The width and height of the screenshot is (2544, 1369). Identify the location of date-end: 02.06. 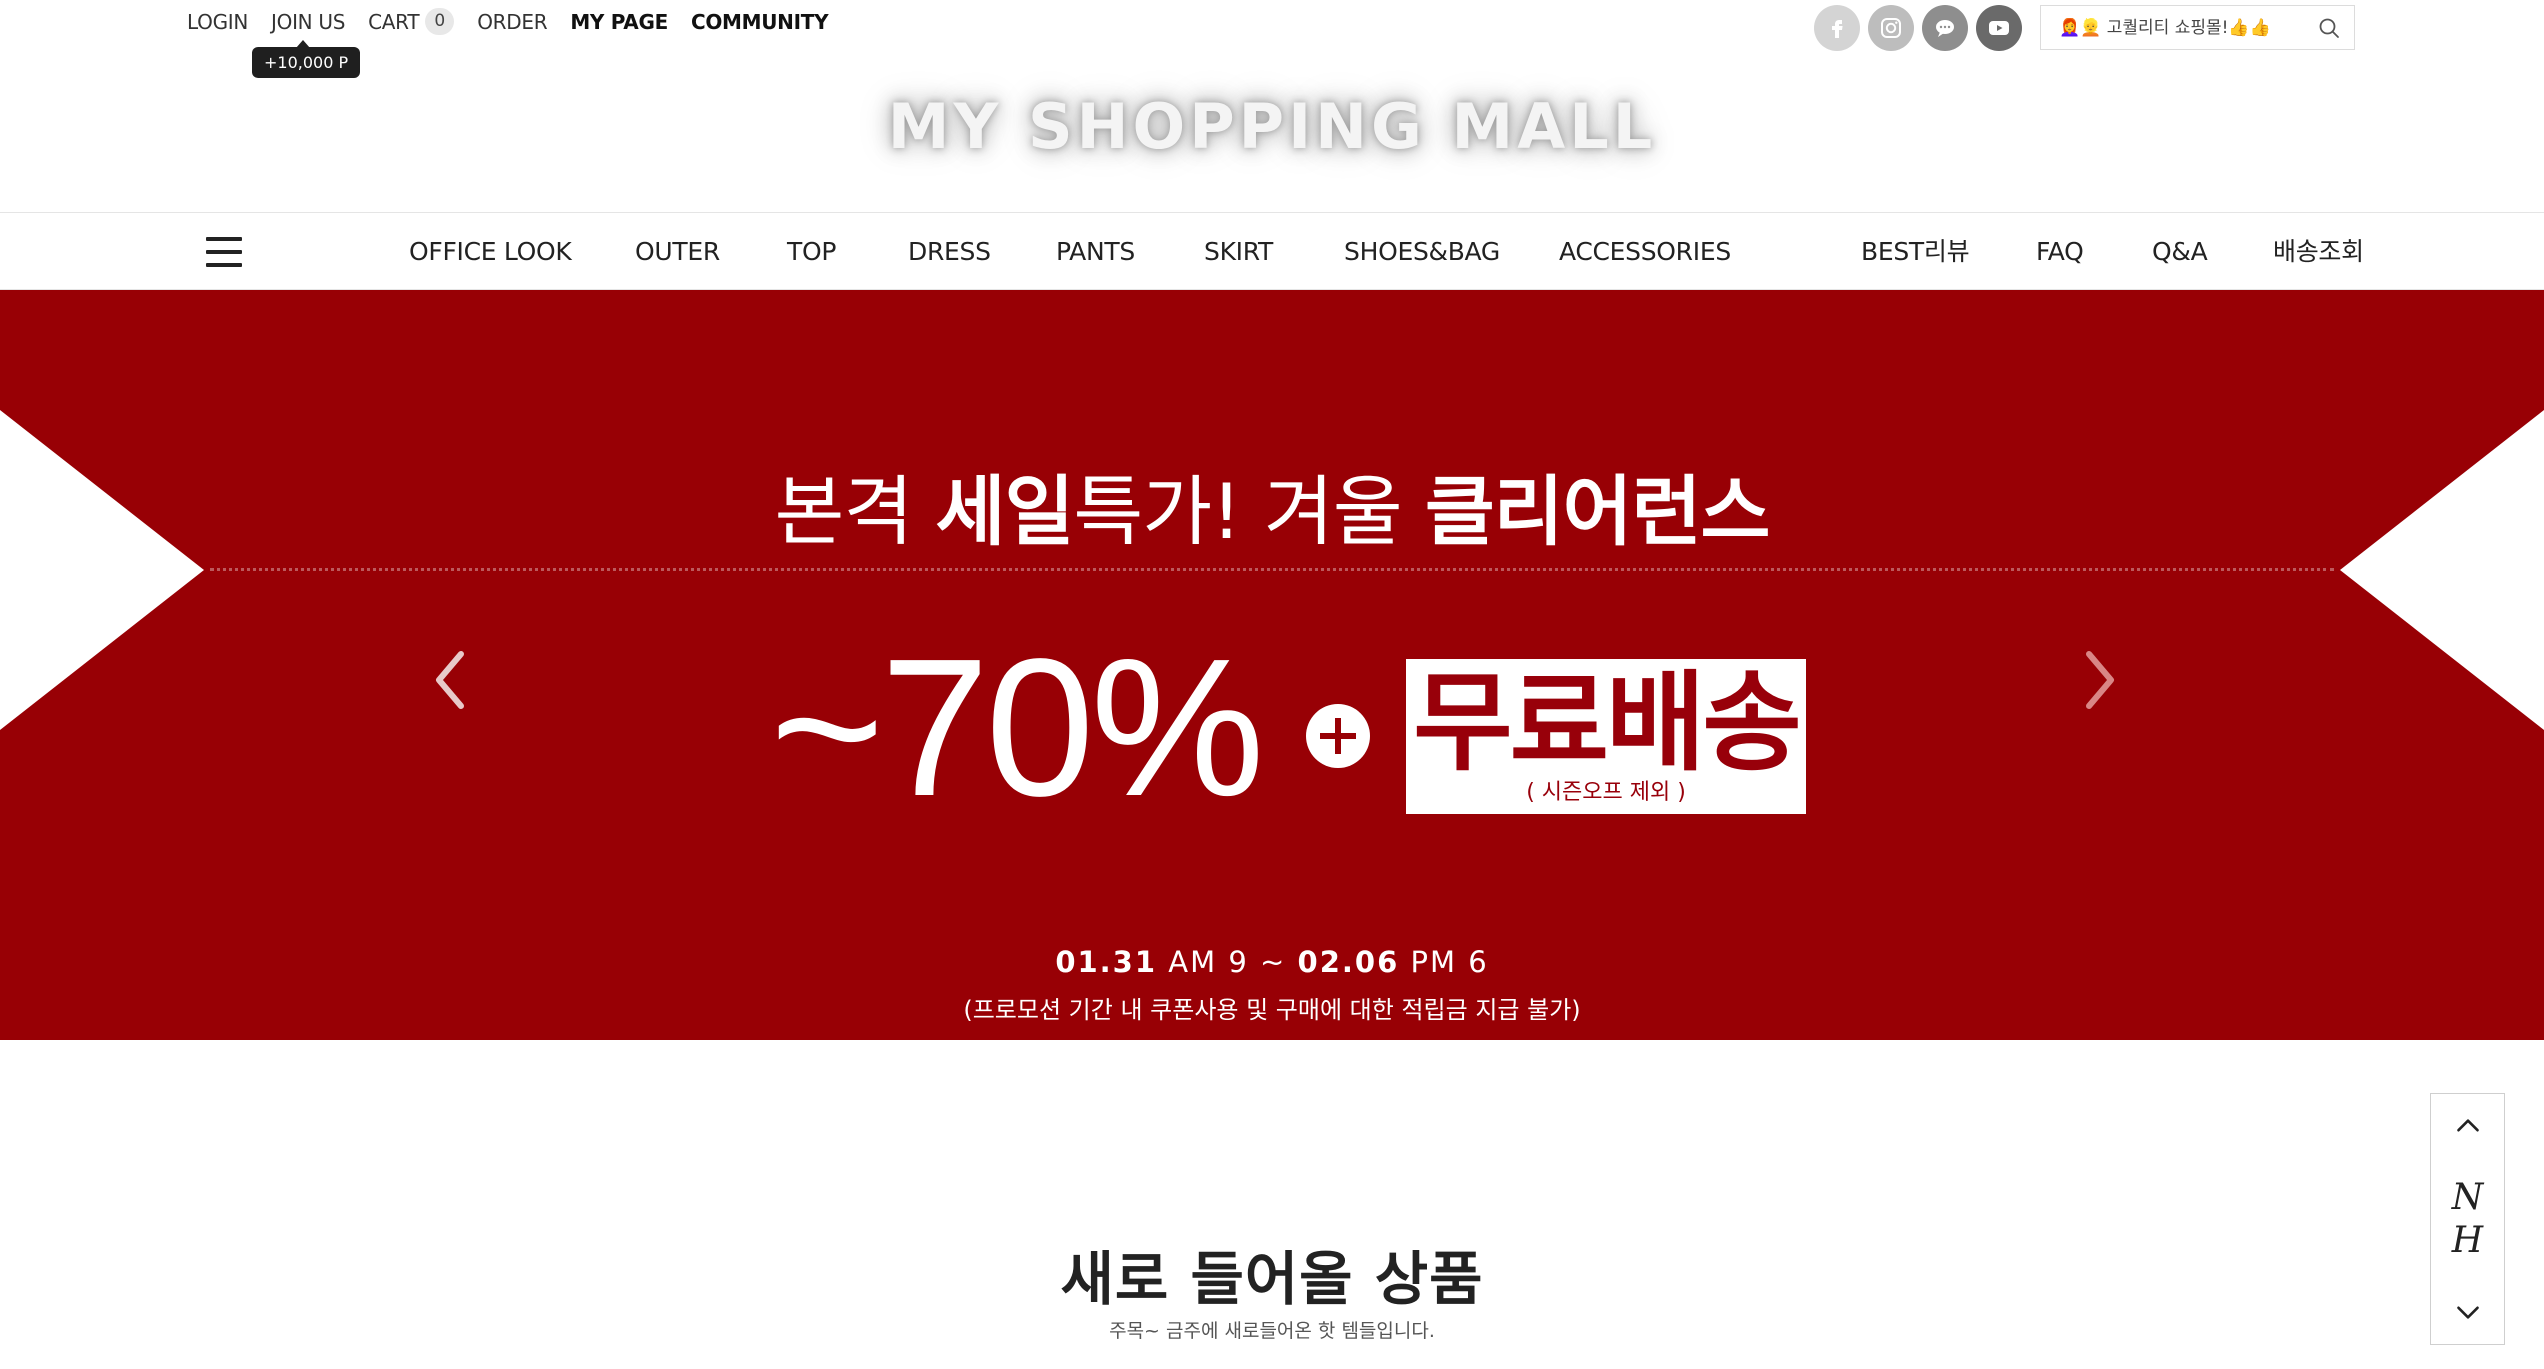
(1348, 962).